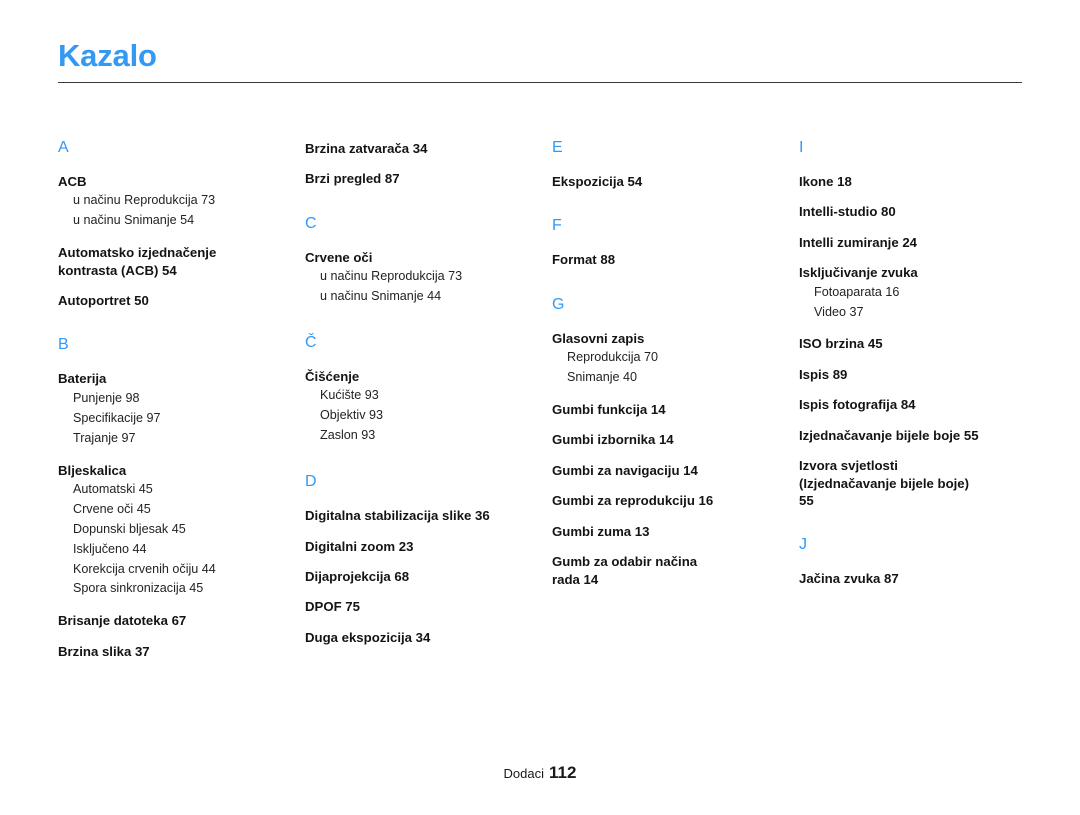 Image resolution: width=1080 pixels, height=815 pixels. I want to click on letter-group: J Jačina zvuka 87, so click(915, 562).